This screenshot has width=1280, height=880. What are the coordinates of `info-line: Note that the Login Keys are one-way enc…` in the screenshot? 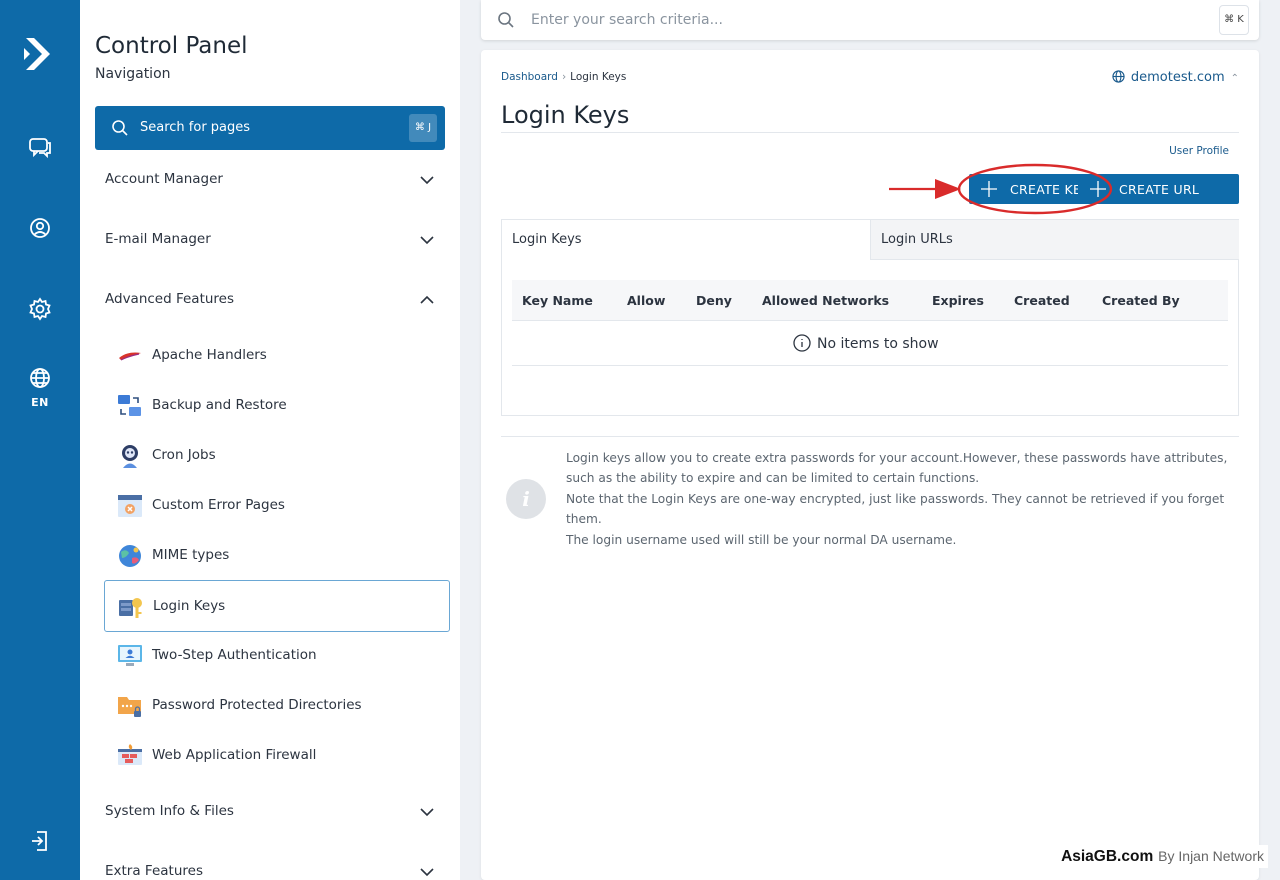 It's located at (895, 509).